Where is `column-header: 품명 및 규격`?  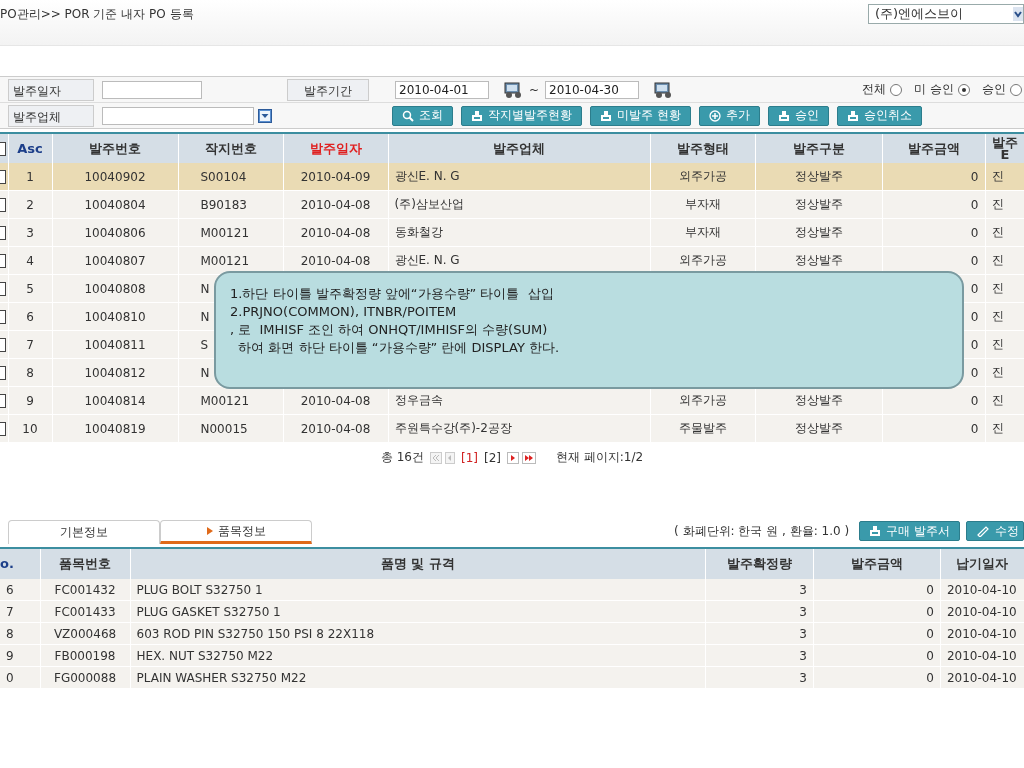 column-header: 품명 및 규격 is located at coordinates (418, 563).